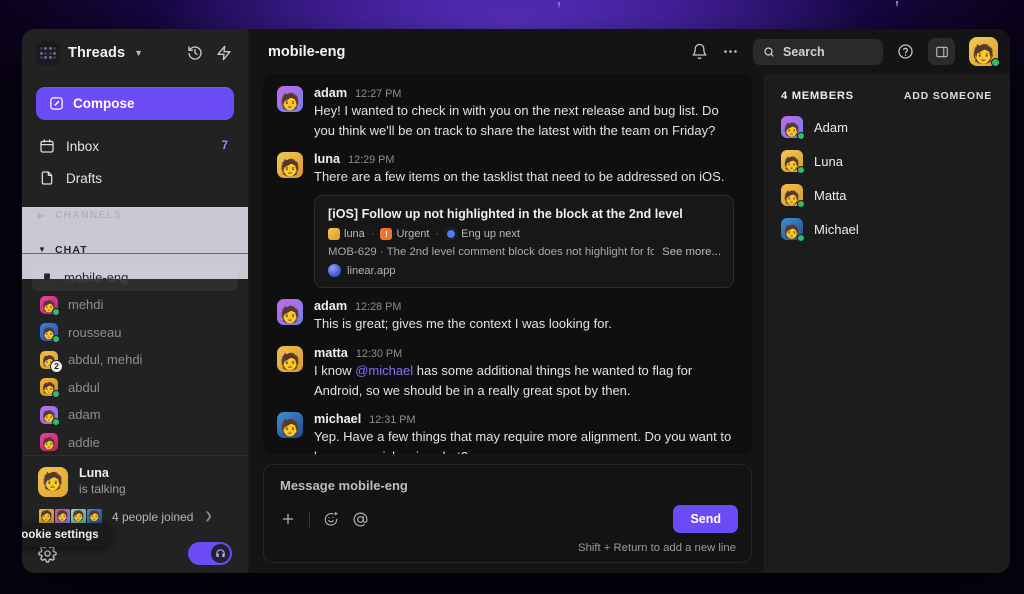 This screenshot has width=1024, height=594. I want to click on now-talking-row: 🧑 Luna is talking, so click(135, 479).